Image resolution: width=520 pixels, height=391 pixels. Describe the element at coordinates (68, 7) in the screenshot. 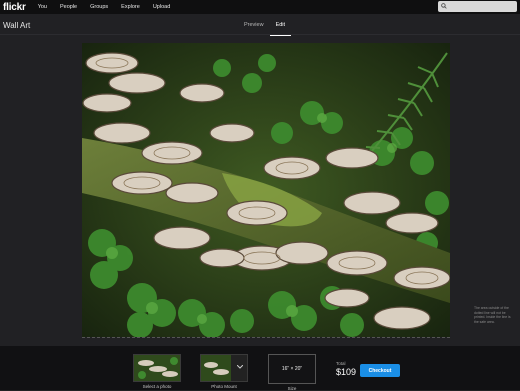

I see `nav-item-people: People` at that location.